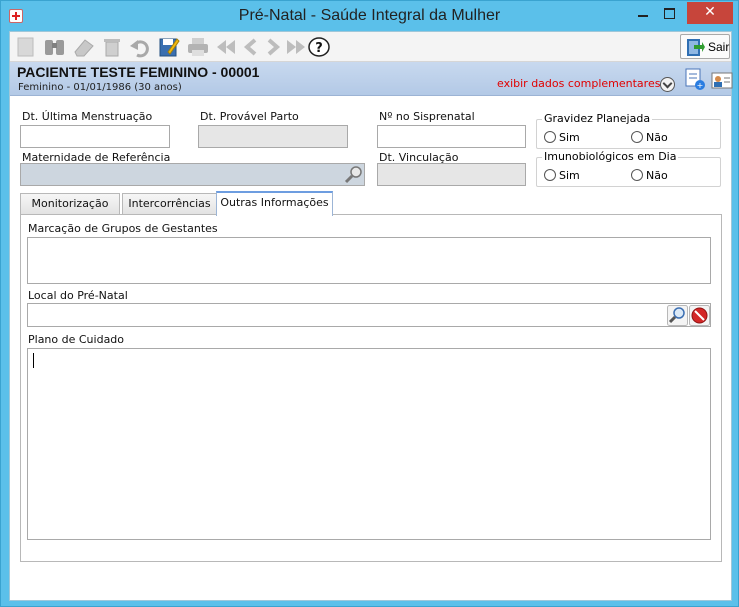 The height and width of the screenshot is (607, 739). I want to click on first-record-button, so click(225, 47).